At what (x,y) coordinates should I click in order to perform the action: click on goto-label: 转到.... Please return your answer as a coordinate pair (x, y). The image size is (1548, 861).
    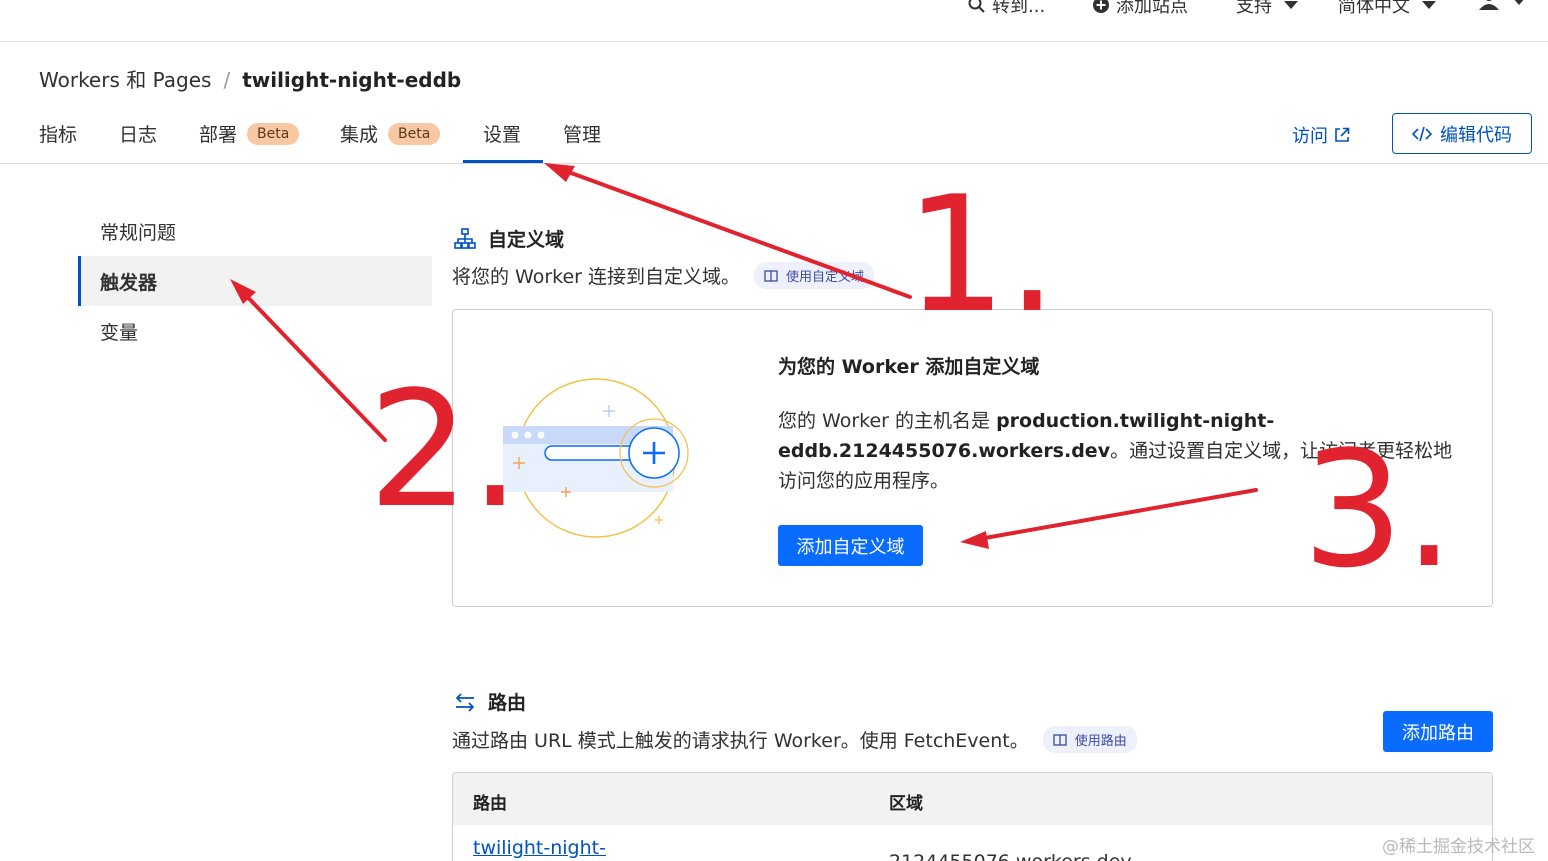
    Looking at the image, I should click on (1019, 8).